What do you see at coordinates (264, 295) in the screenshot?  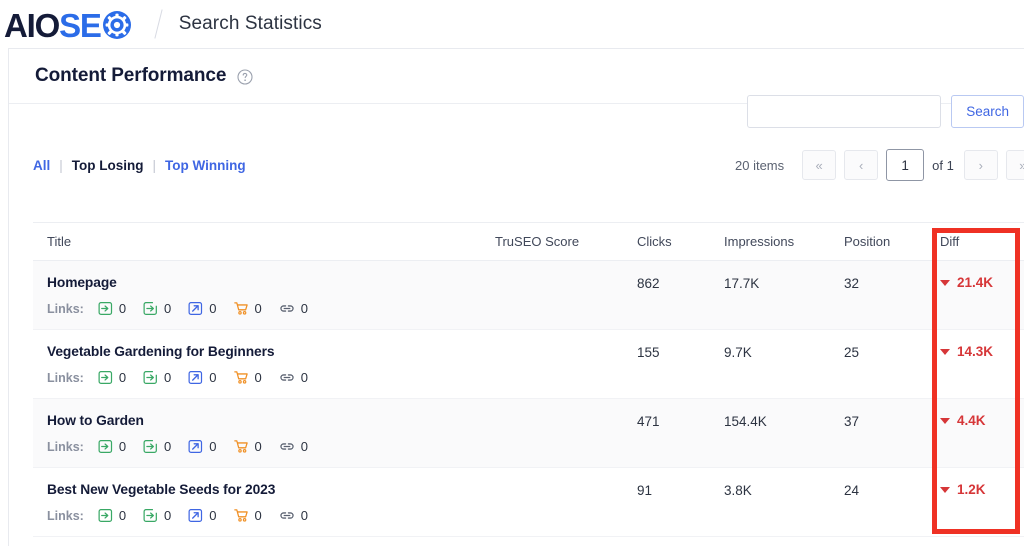 I see `cell-title: Homepage Links: 0 0 0 0 0` at bounding box center [264, 295].